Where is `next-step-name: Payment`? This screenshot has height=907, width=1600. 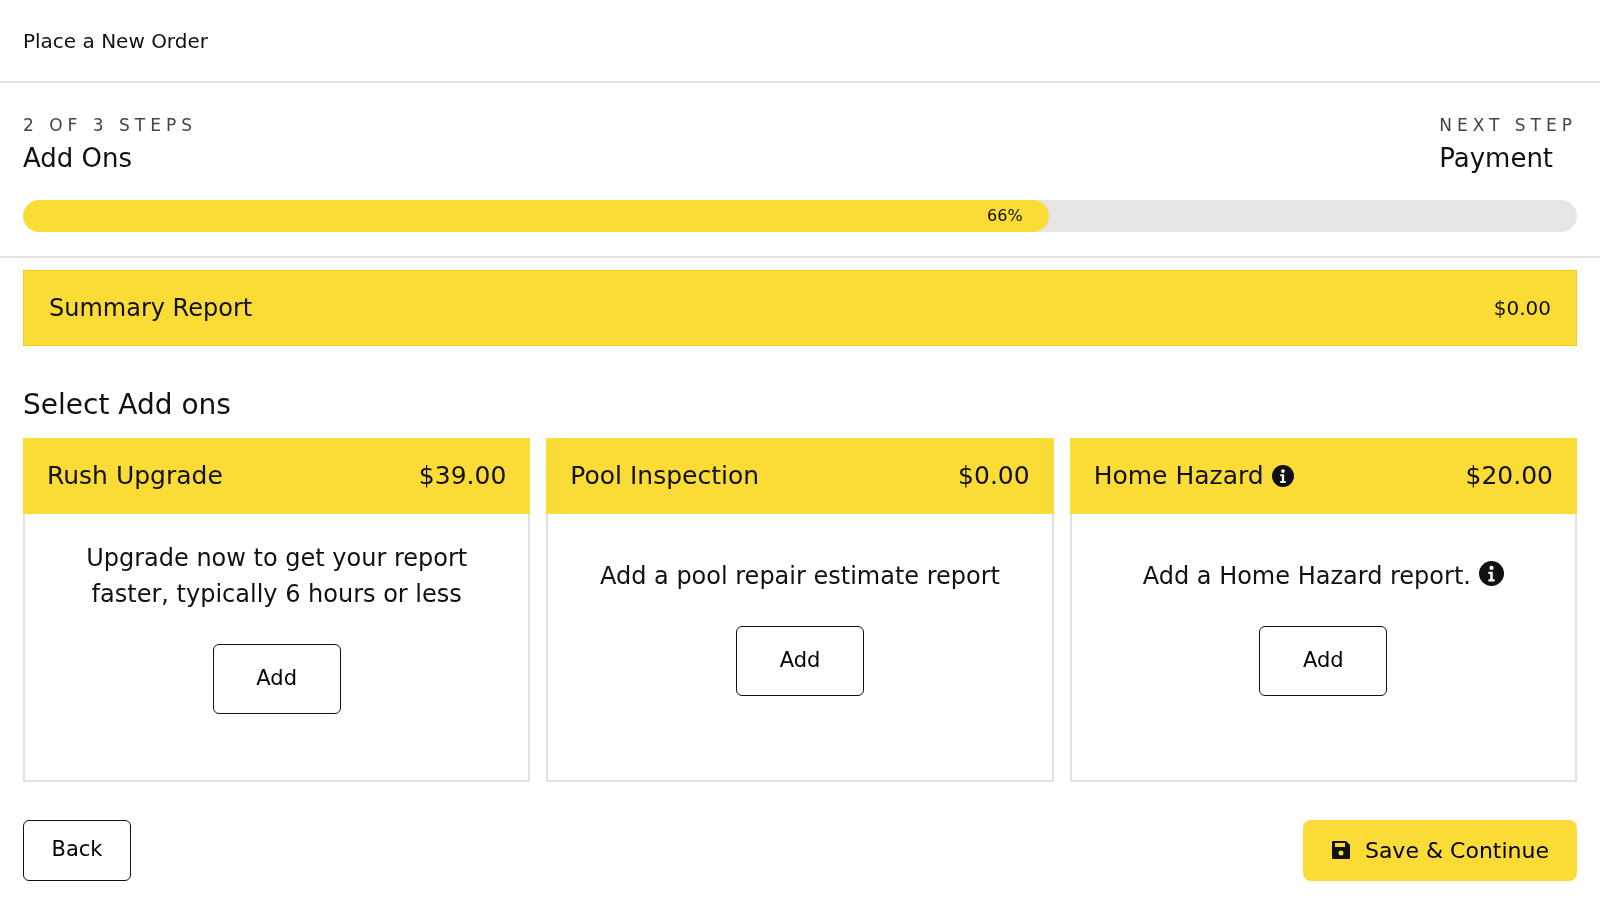 next-step-name: Payment is located at coordinates (1497, 158).